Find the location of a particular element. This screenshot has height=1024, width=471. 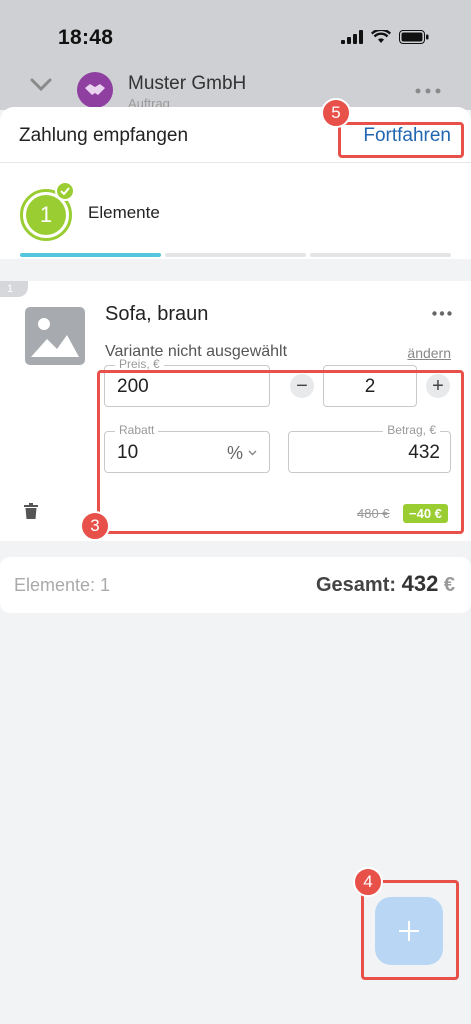

battery-icon is located at coordinates (414, 37).